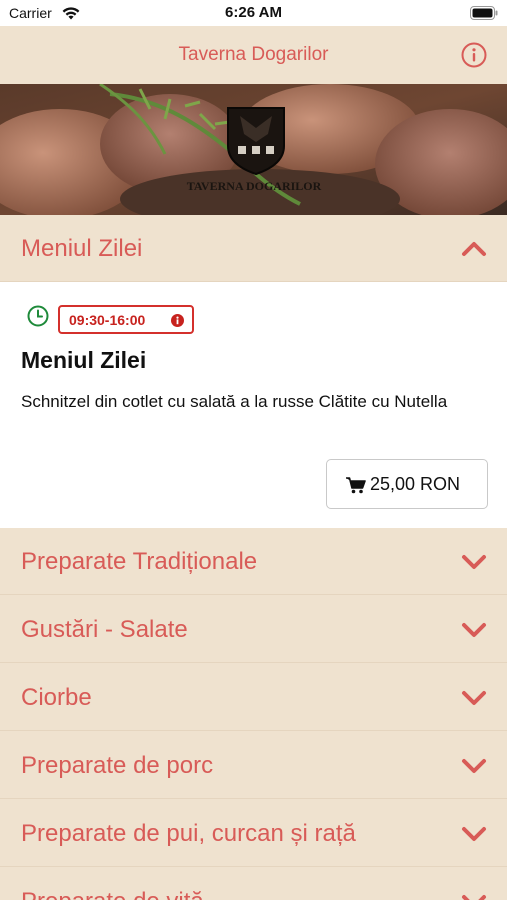 This screenshot has height=900, width=507. I want to click on section-header-preparate-traditionale: Preparate Tradiționale, so click(253, 561).